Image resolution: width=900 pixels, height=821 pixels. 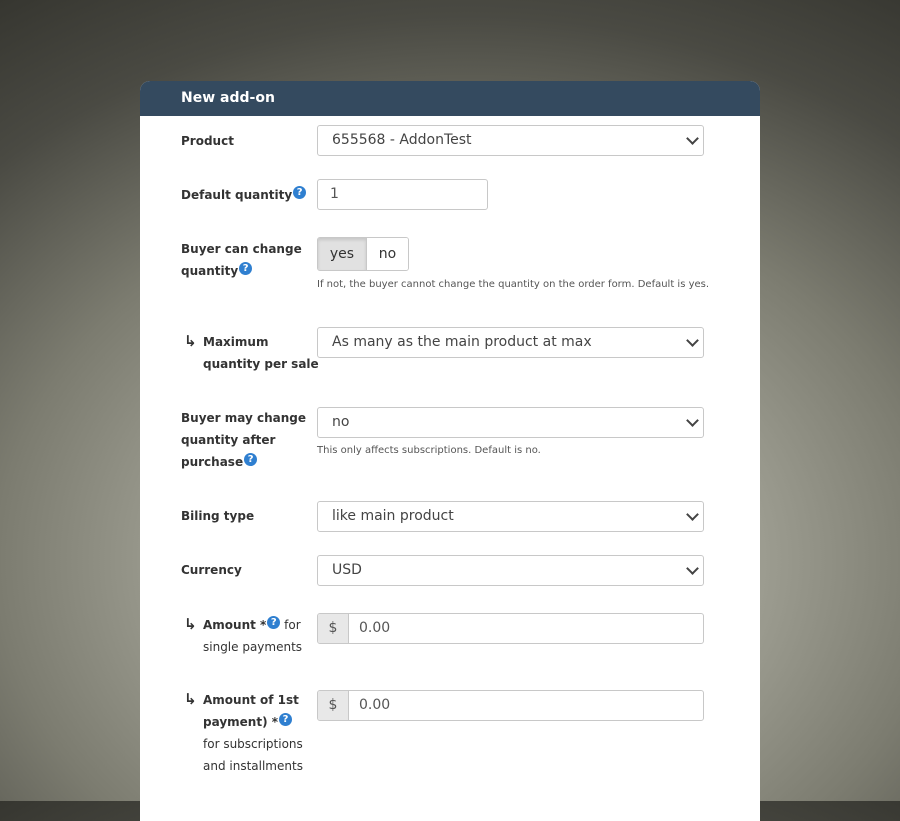 What do you see at coordinates (334, 194) in the screenshot?
I see `default-quantity-value: 1` at bounding box center [334, 194].